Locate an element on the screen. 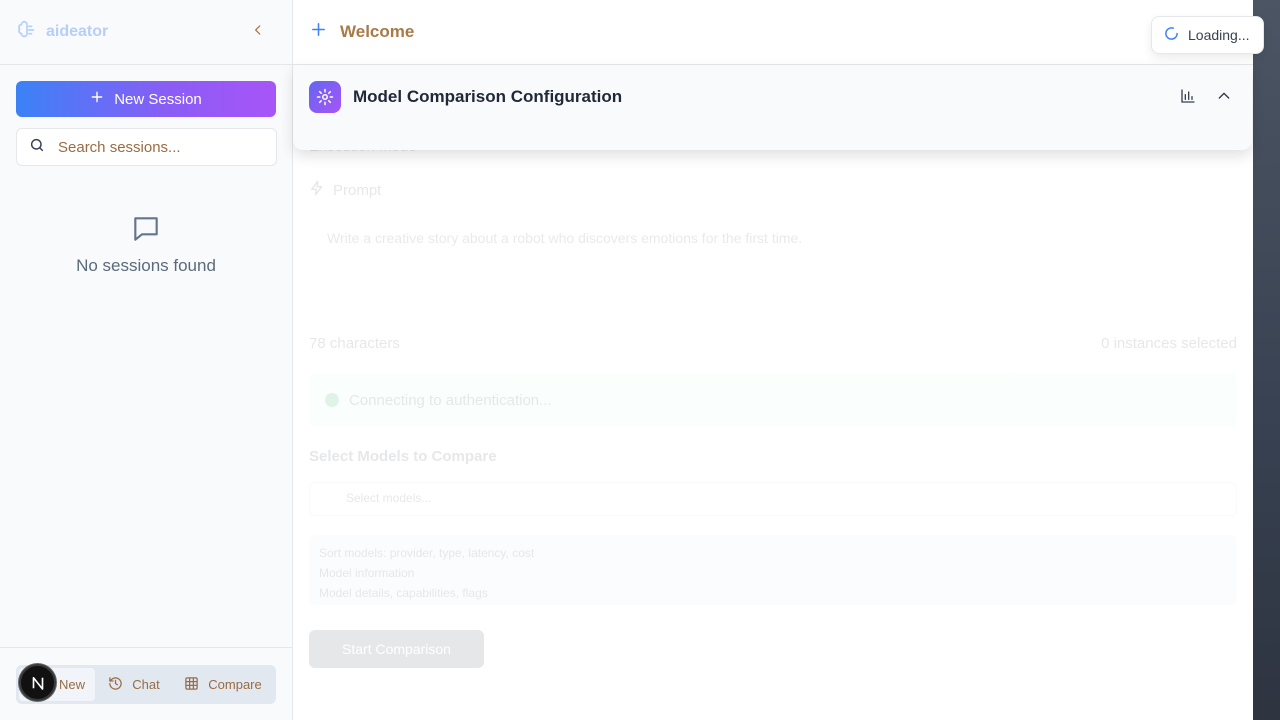  n-logo-icon is located at coordinates (37, 683).